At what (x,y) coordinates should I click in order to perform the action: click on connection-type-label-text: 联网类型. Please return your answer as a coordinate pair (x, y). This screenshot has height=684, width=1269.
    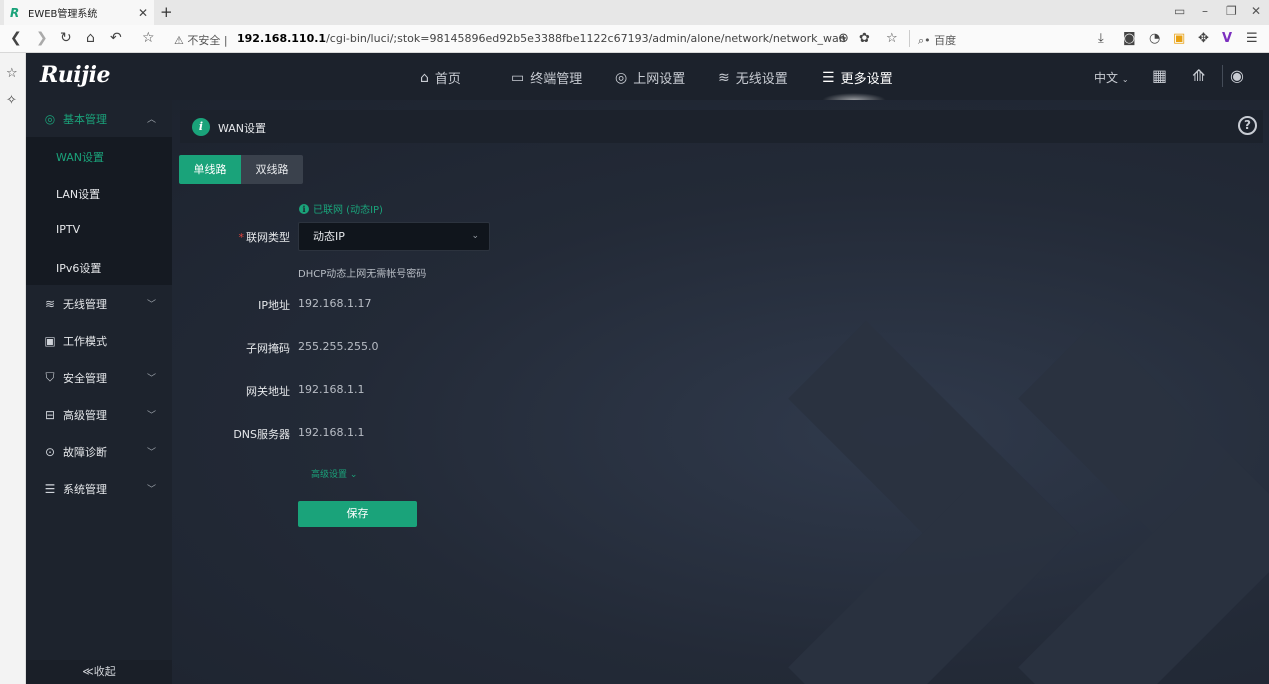
    Looking at the image, I should click on (268, 237).